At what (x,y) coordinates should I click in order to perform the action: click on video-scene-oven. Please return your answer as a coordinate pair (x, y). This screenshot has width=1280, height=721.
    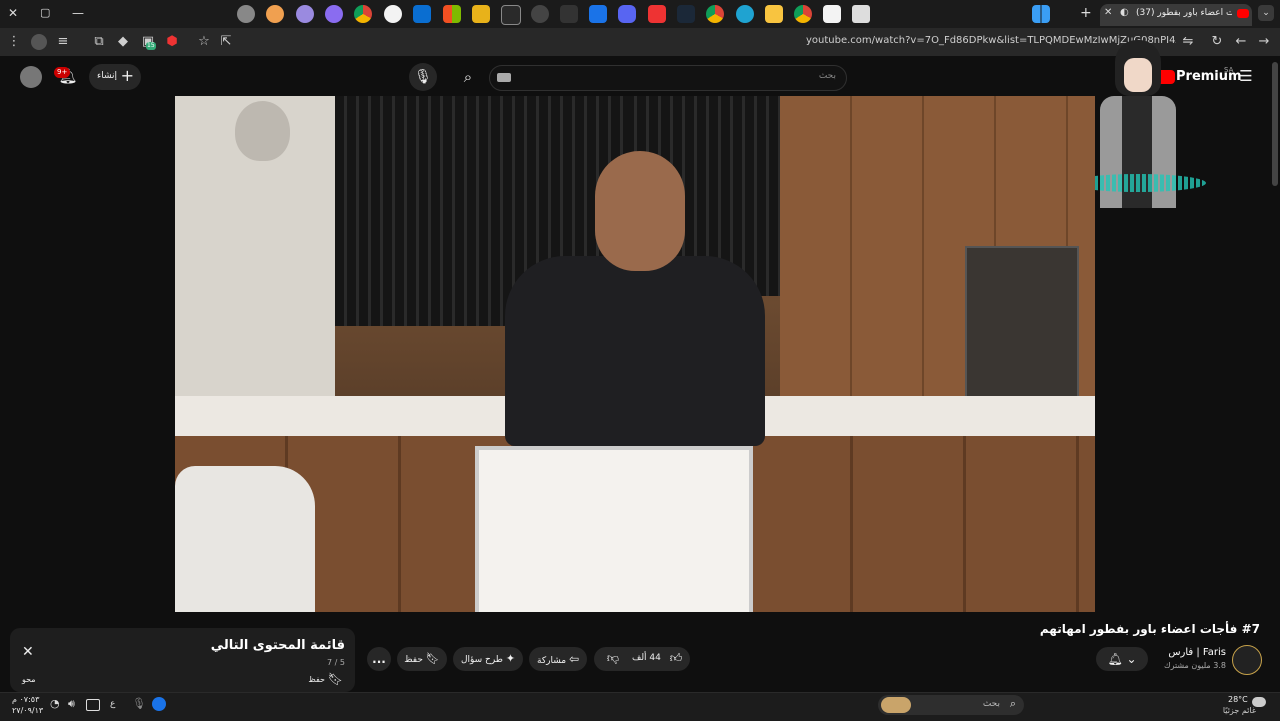
    Looking at the image, I should click on (1022, 330).